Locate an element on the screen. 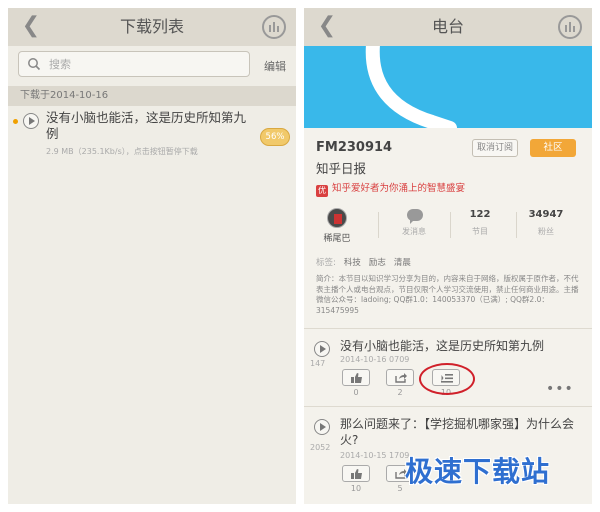 The width and height of the screenshot is (600, 512). unread-dot is located at coordinates (15, 121).